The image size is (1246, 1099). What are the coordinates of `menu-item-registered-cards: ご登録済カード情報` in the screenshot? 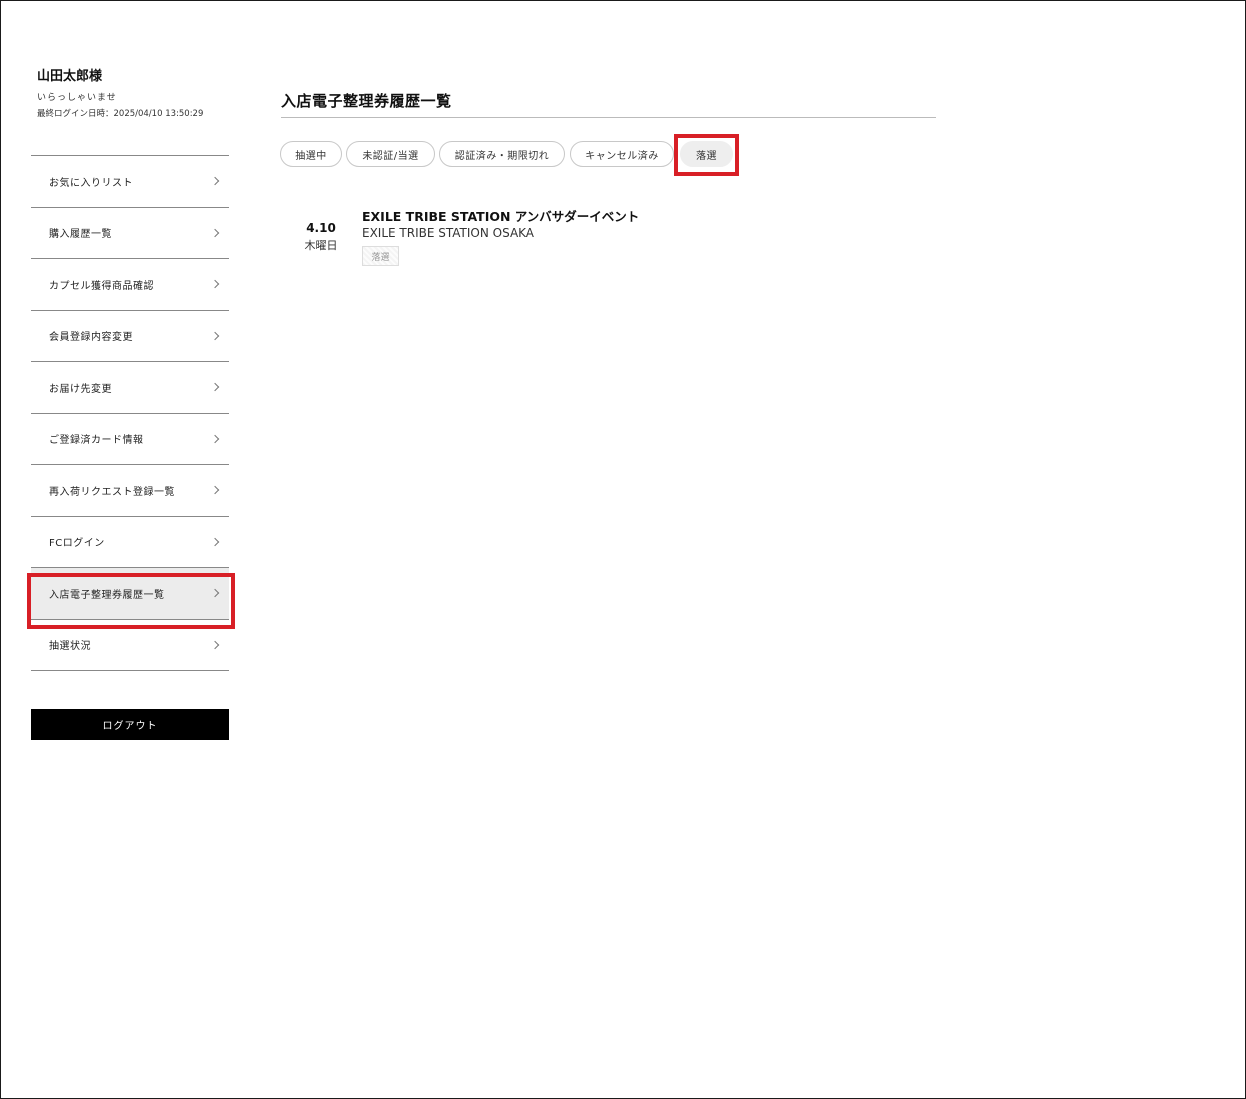 It's located at (130, 439).